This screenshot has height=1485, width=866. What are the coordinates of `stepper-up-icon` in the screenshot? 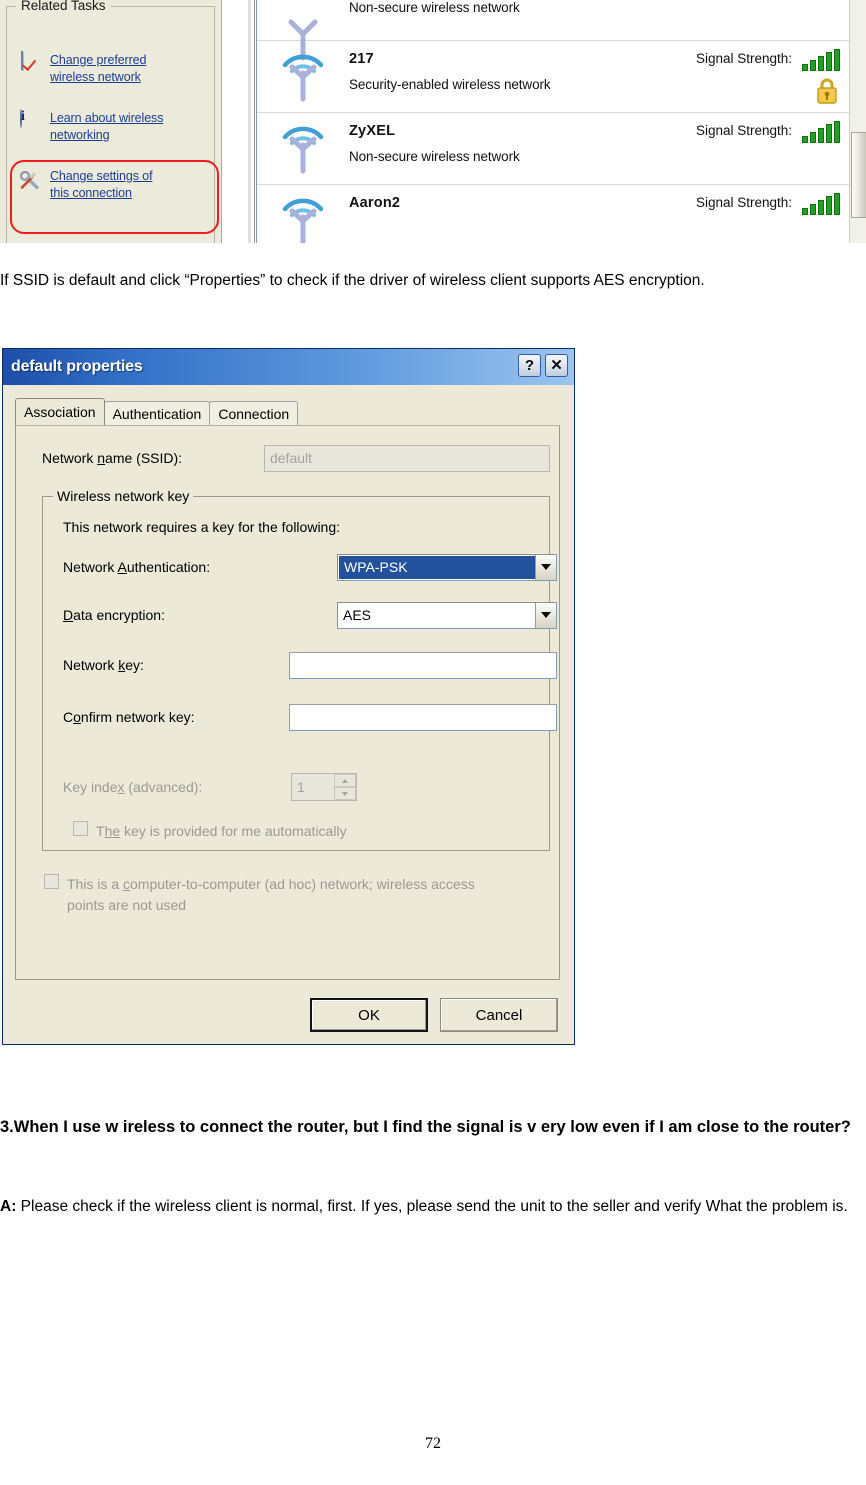 It's located at (345, 780).